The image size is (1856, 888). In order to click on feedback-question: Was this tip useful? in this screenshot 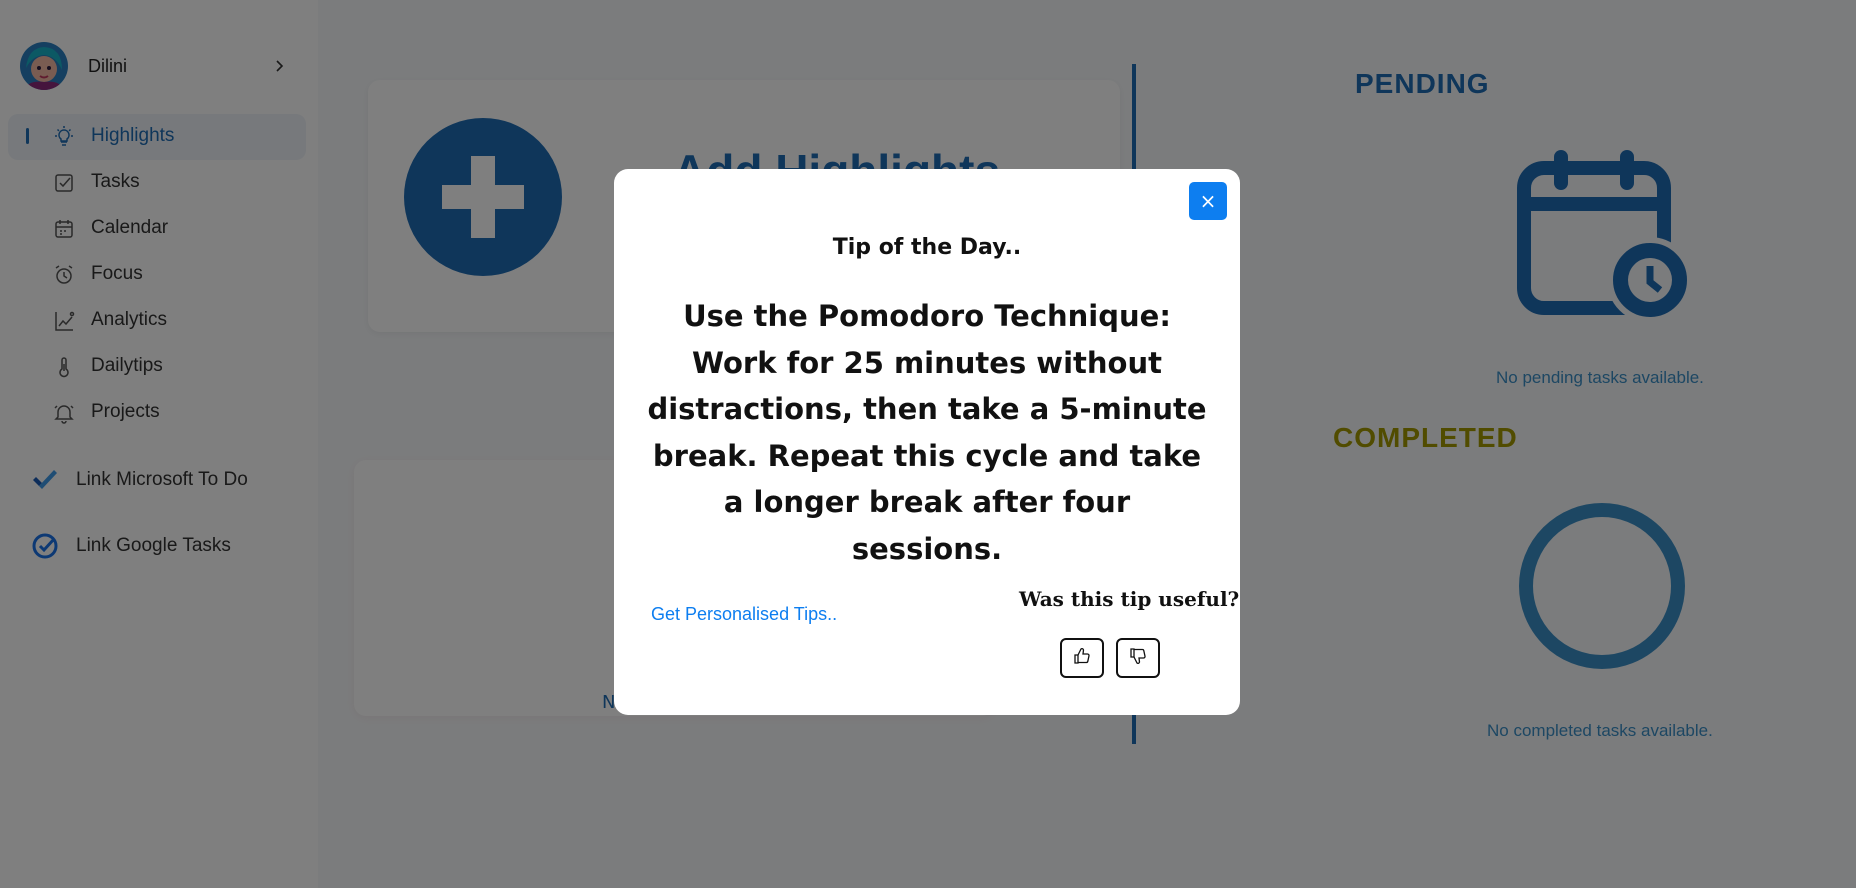, I will do `click(1129, 599)`.